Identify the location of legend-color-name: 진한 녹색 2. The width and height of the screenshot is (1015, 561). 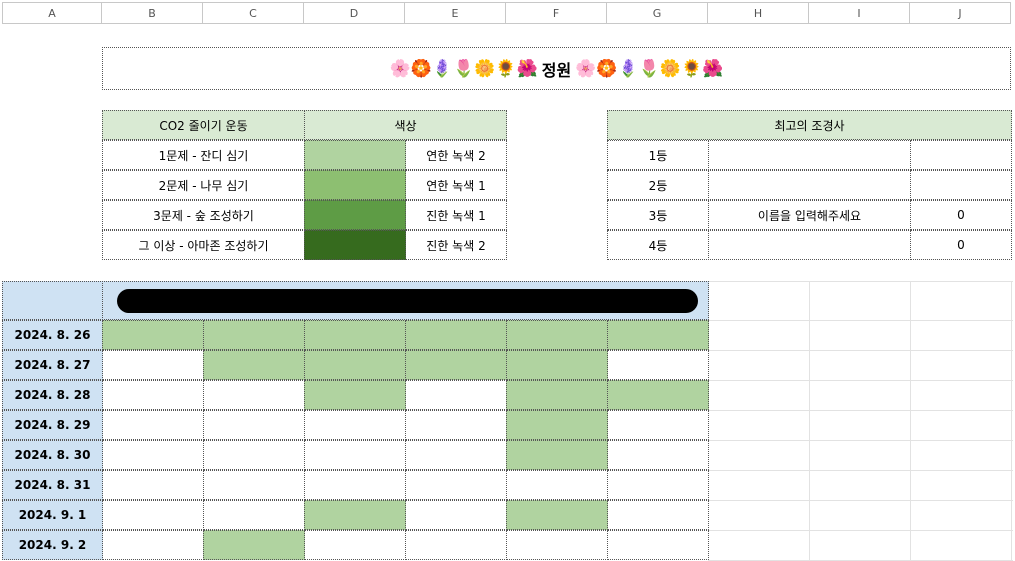
(456, 245).